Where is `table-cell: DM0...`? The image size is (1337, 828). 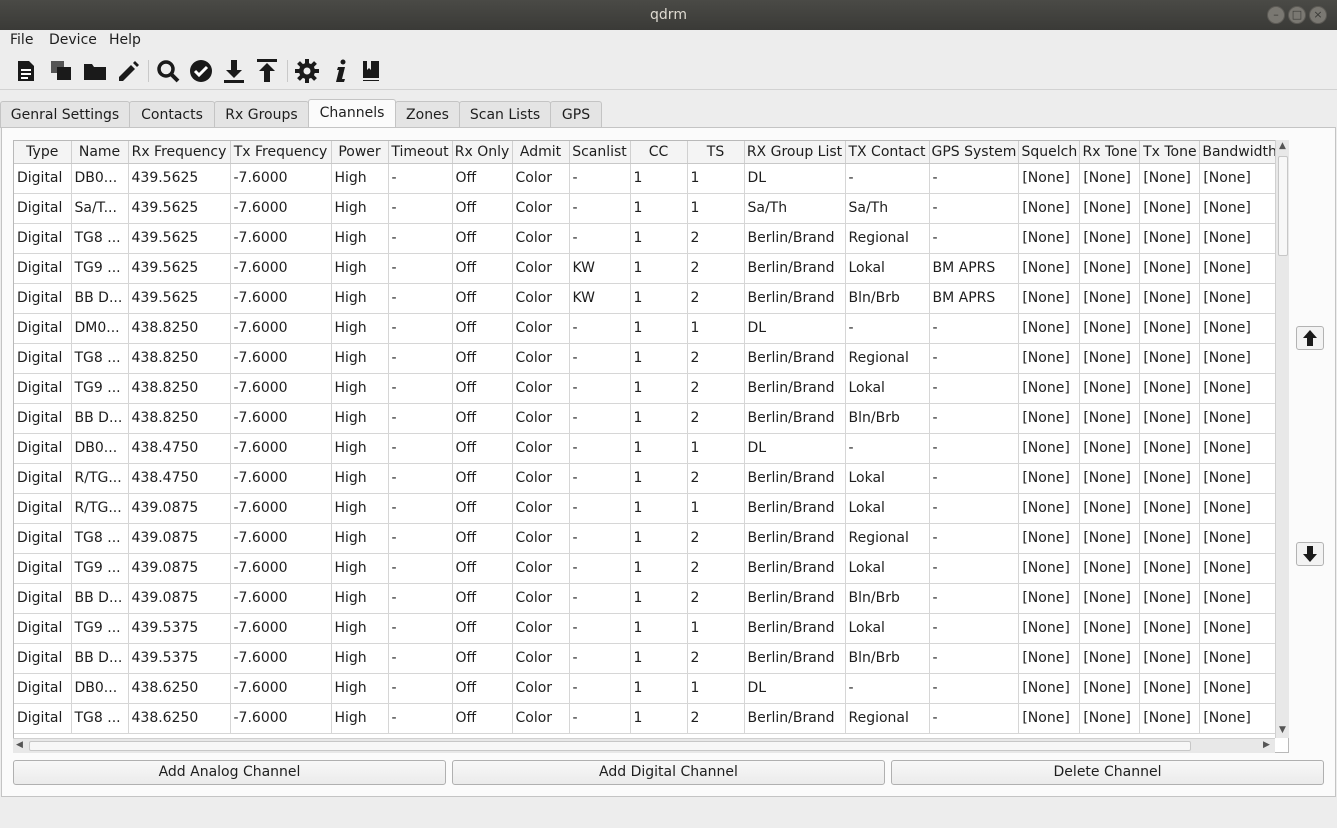 table-cell: DM0... is located at coordinates (100, 328).